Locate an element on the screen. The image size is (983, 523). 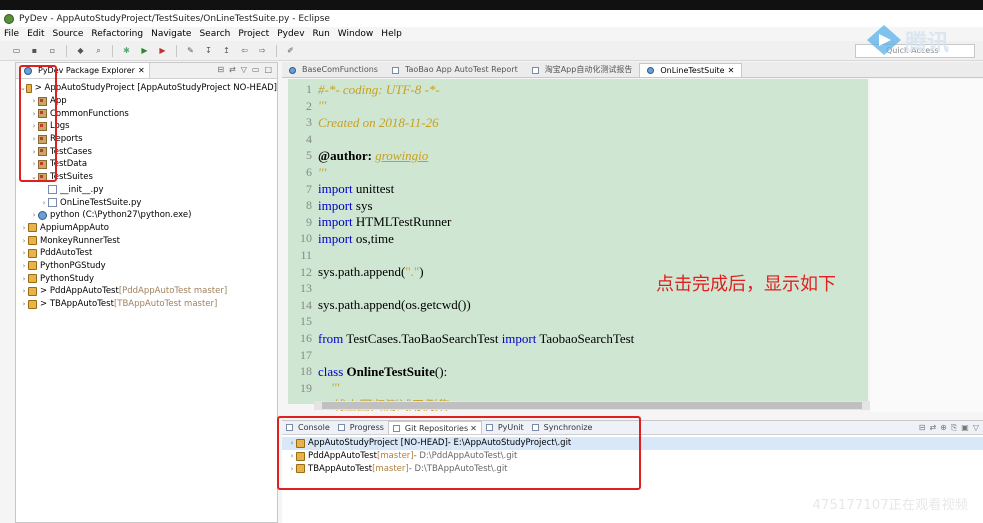
code-line: 2 ''' is located at coordinates (578, 106).